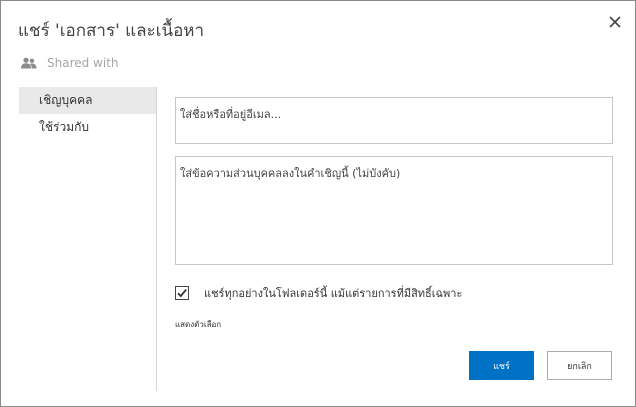  I want to click on sidebar: เชิญบุคคล ใช้ร่วมกับ, so click(87, 114).